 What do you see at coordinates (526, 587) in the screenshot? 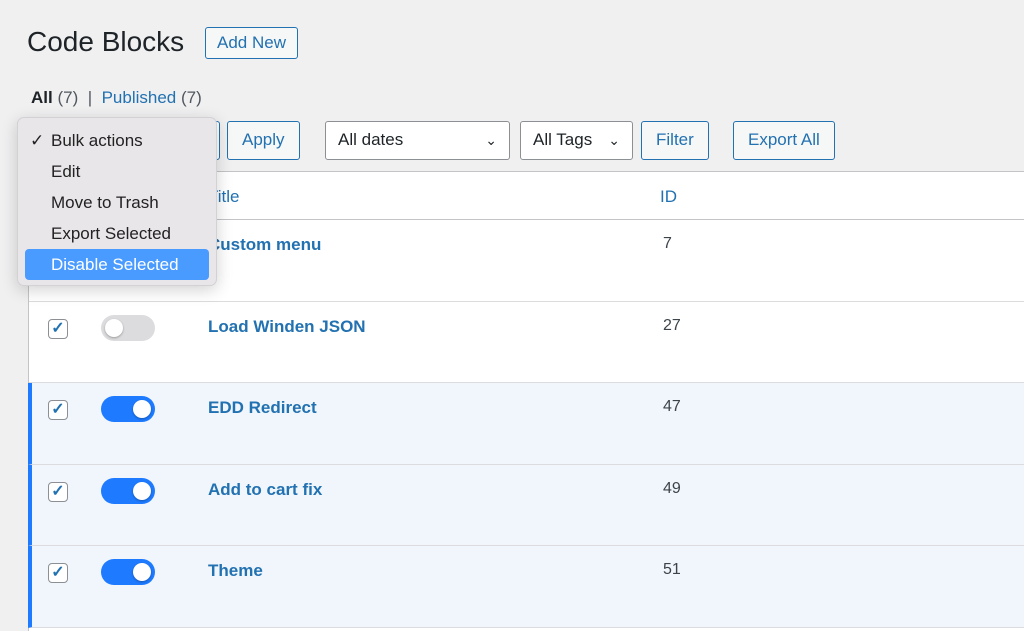
I see `table-row: ✓ Theme 51` at bounding box center [526, 587].